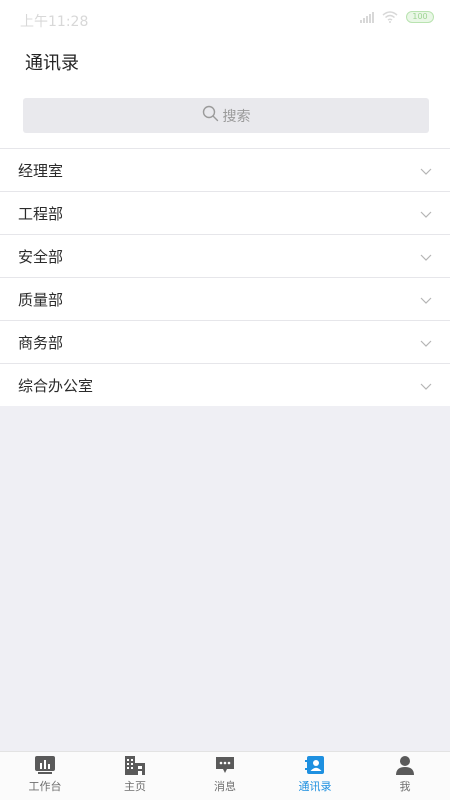 This screenshot has height=800, width=450. What do you see at coordinates (41, 299) in the screenshot?
I see `department-label: 质量部` at bounding box center [41, 299].